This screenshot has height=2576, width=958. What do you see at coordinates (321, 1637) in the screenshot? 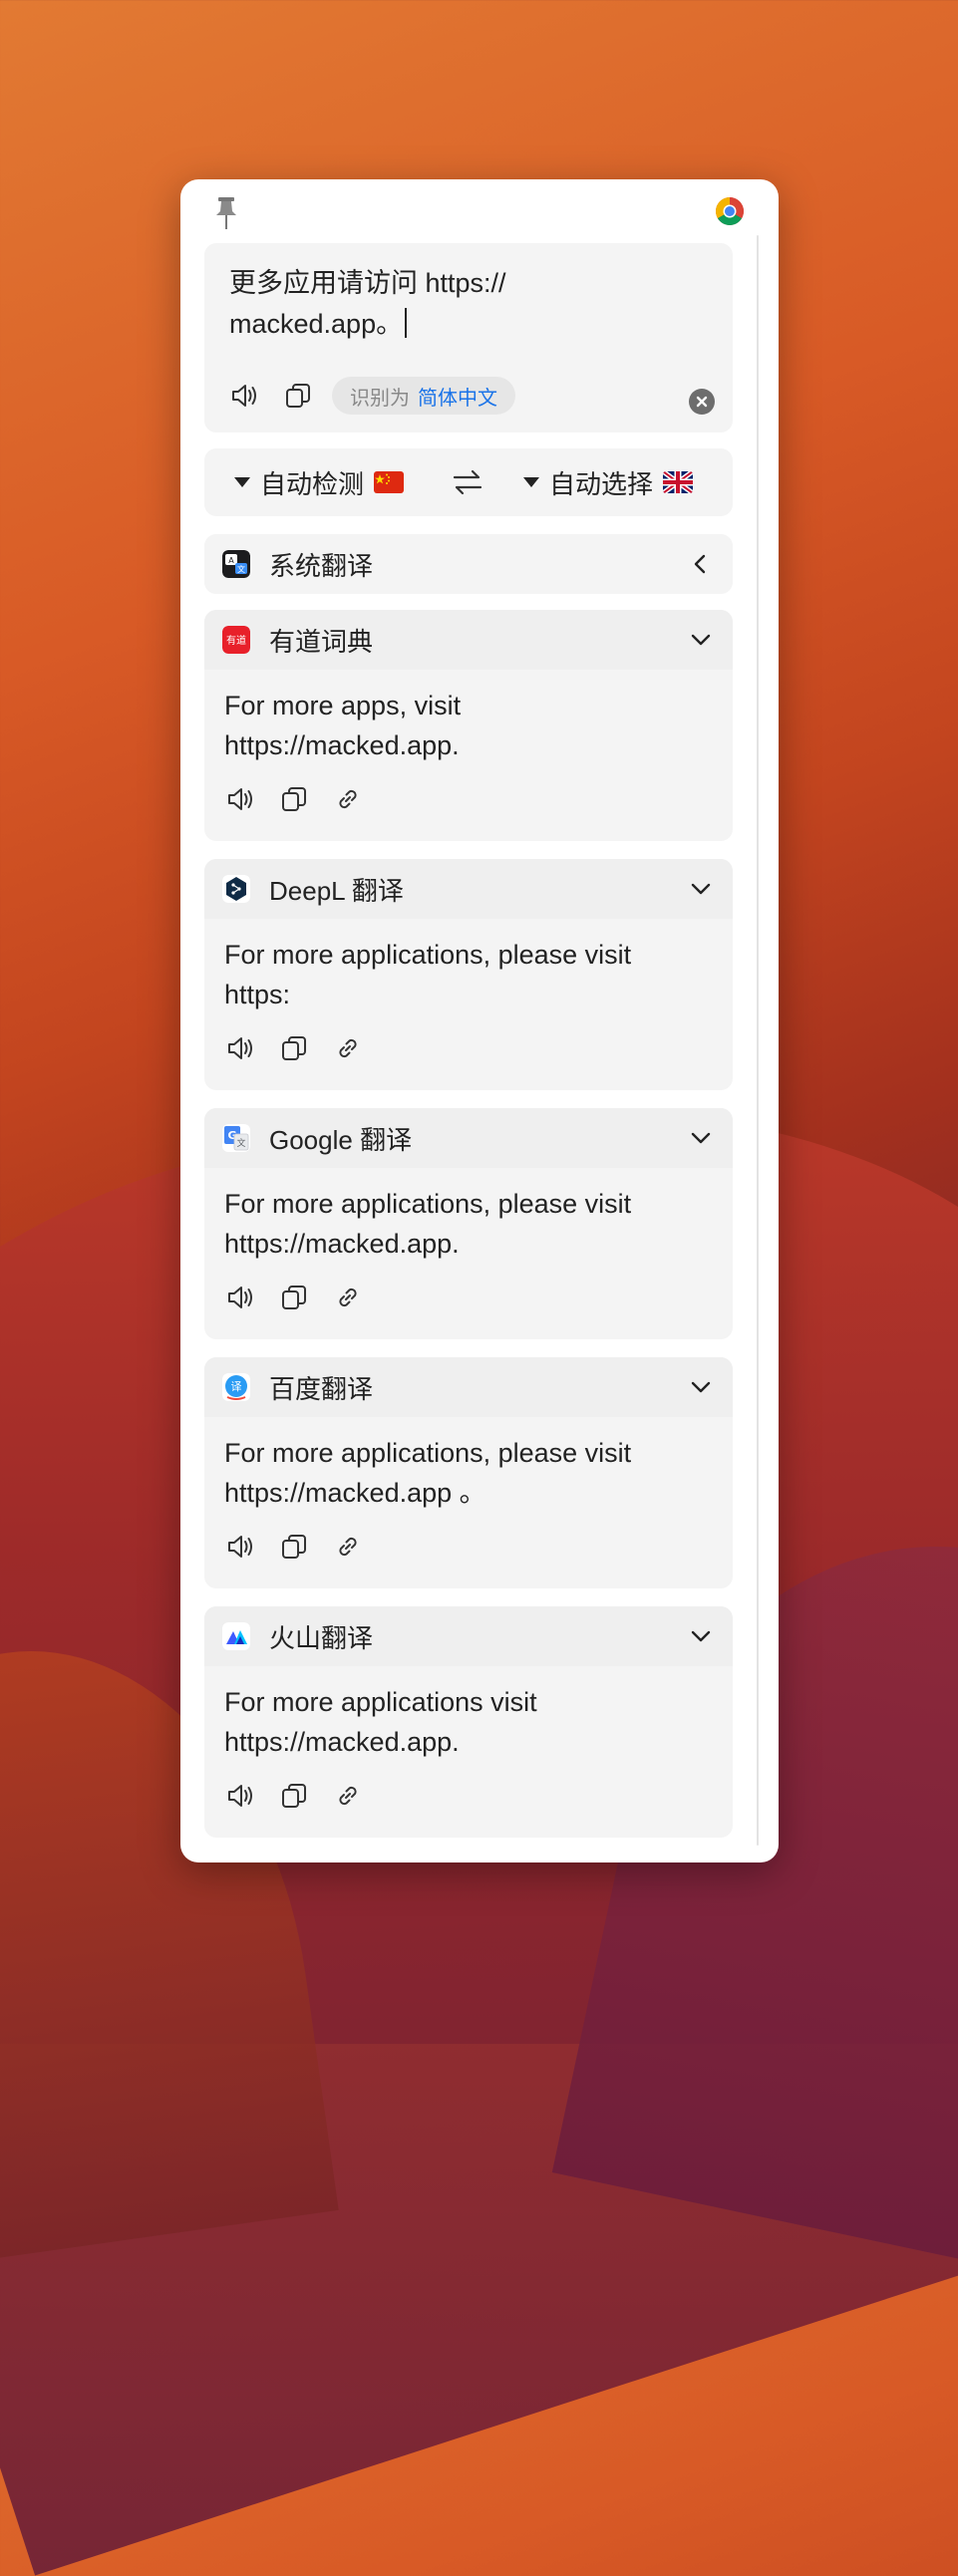
I see `service-name: 火山翻译` at bounding box center [321, 1637].